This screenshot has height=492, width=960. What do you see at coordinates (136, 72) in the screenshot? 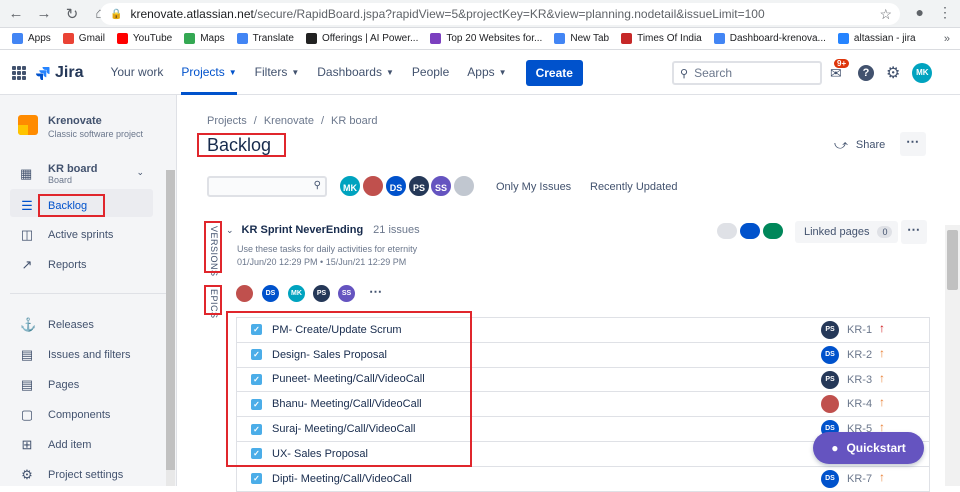
I see `nav-your-work: Your work` at bounding box center [136, 72].